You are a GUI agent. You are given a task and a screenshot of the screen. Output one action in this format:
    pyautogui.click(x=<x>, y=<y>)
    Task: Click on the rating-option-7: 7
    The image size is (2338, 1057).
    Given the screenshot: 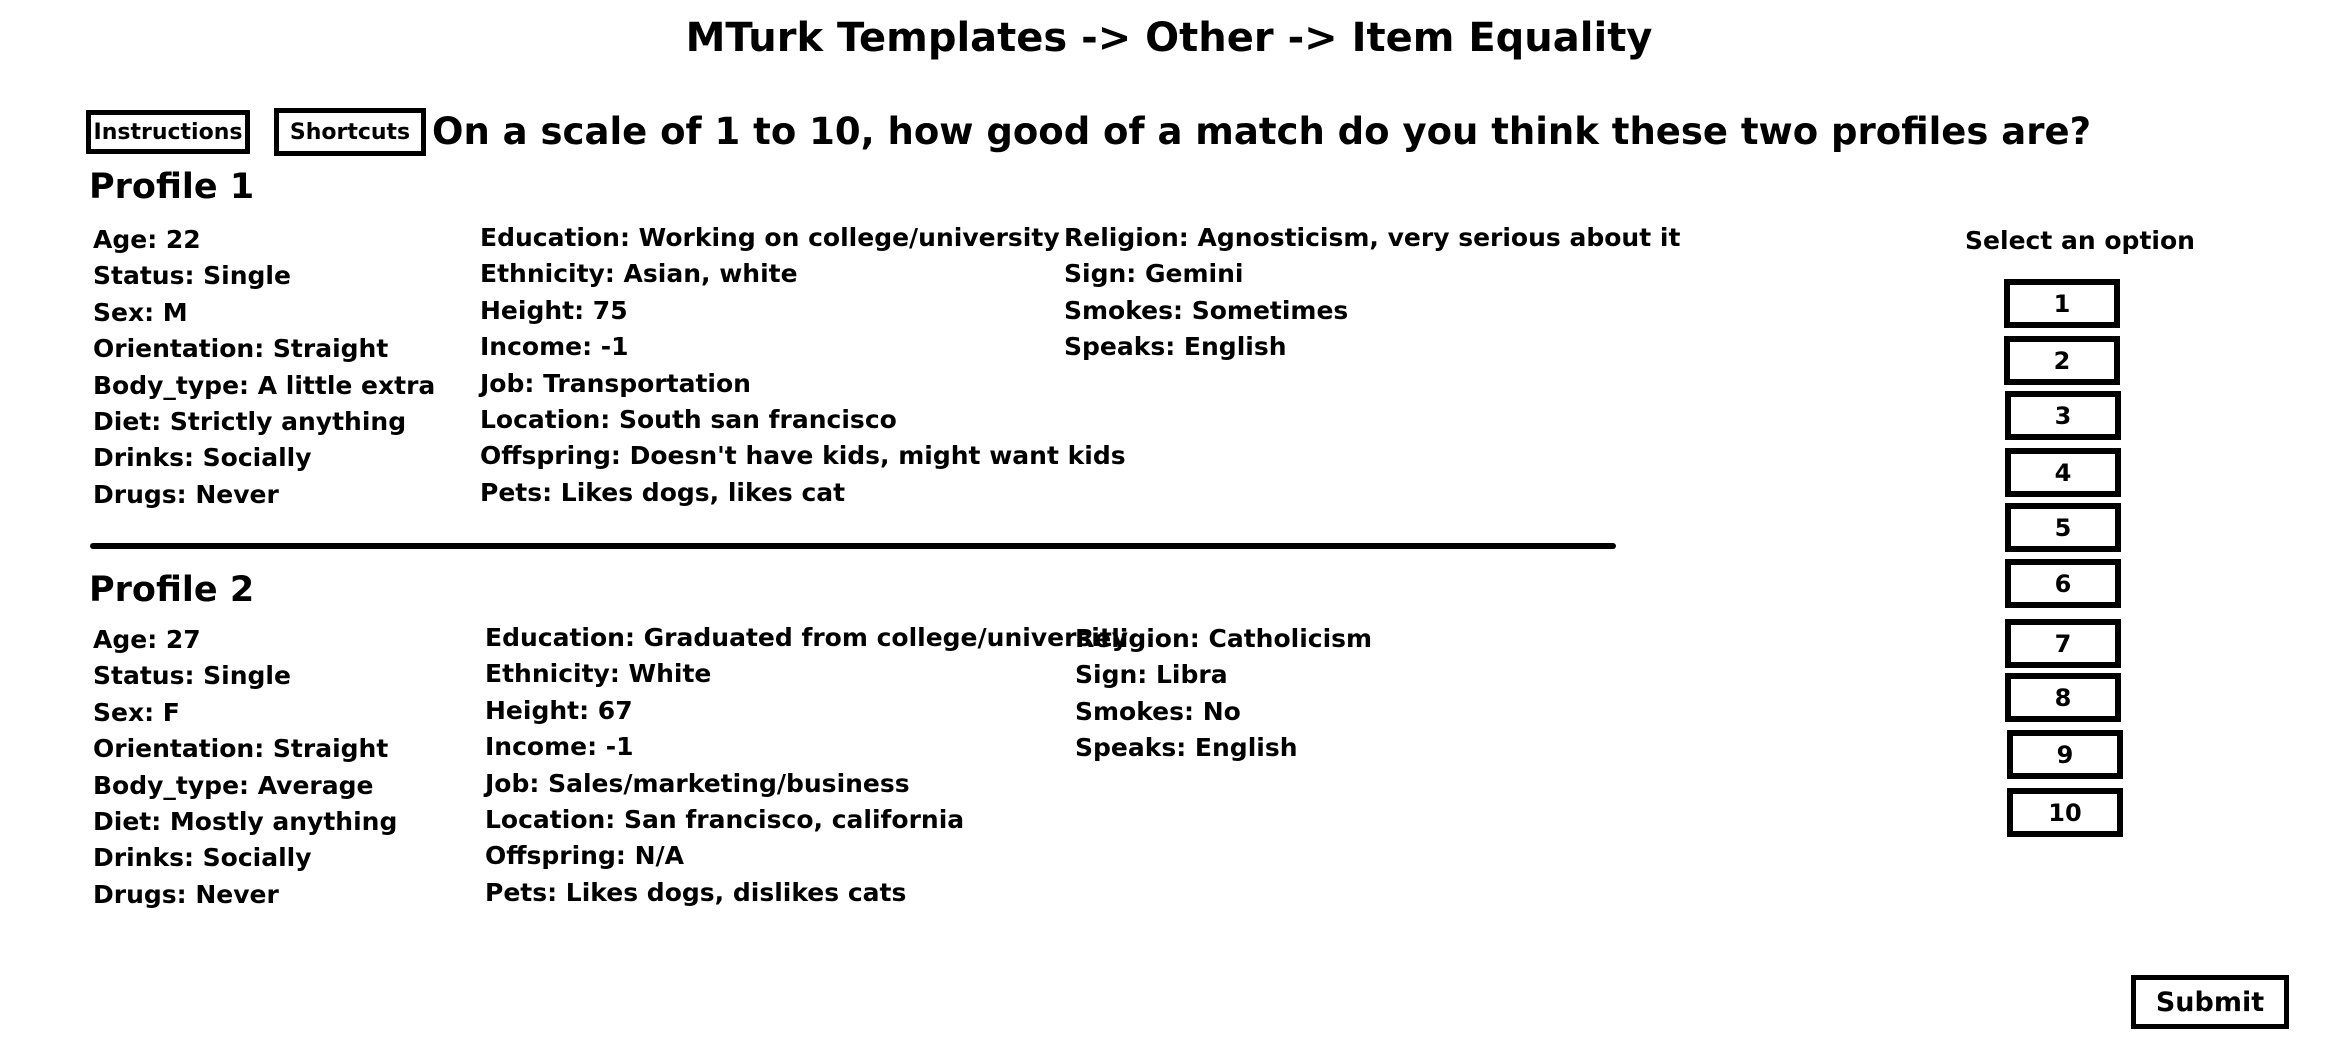 What is the action you would take?
    pyautogui.click(x=2063, y=643)
    